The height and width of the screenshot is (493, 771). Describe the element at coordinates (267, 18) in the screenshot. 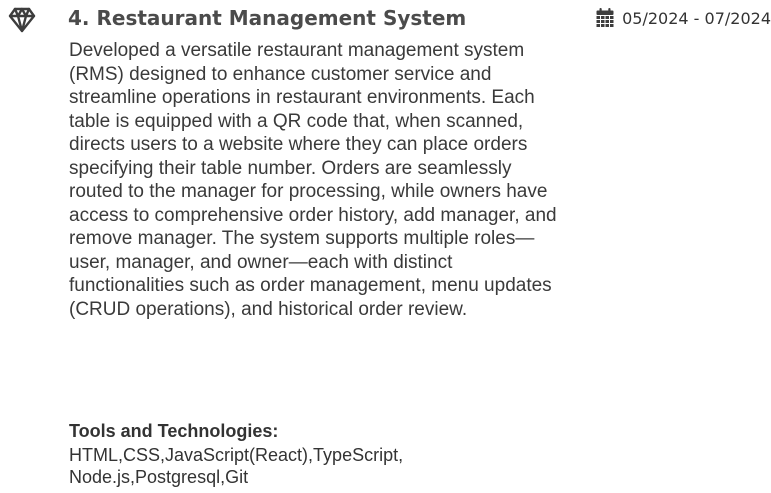

I see `project-title: 4. Restaurant Management System` at that location.